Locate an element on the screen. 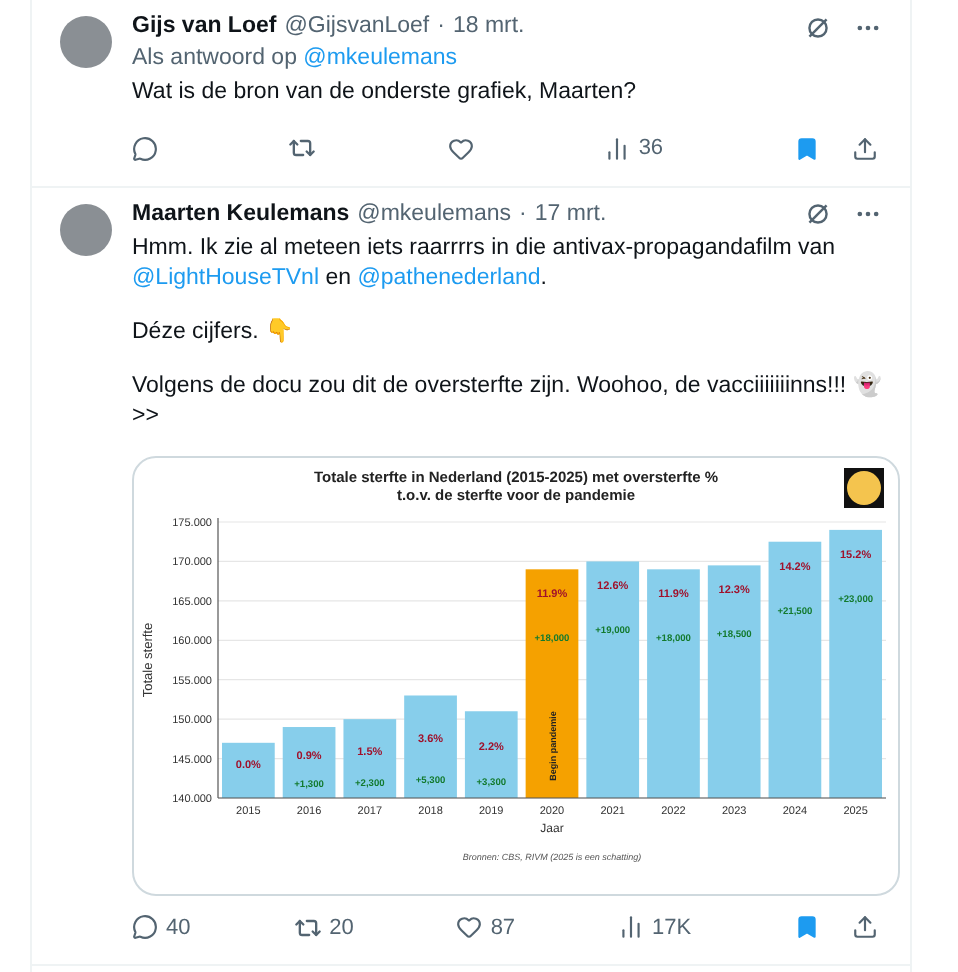 The width and height of the screenshot is (958, 972). author-handle: @mkeulemans is located at coordinates (434, 214).